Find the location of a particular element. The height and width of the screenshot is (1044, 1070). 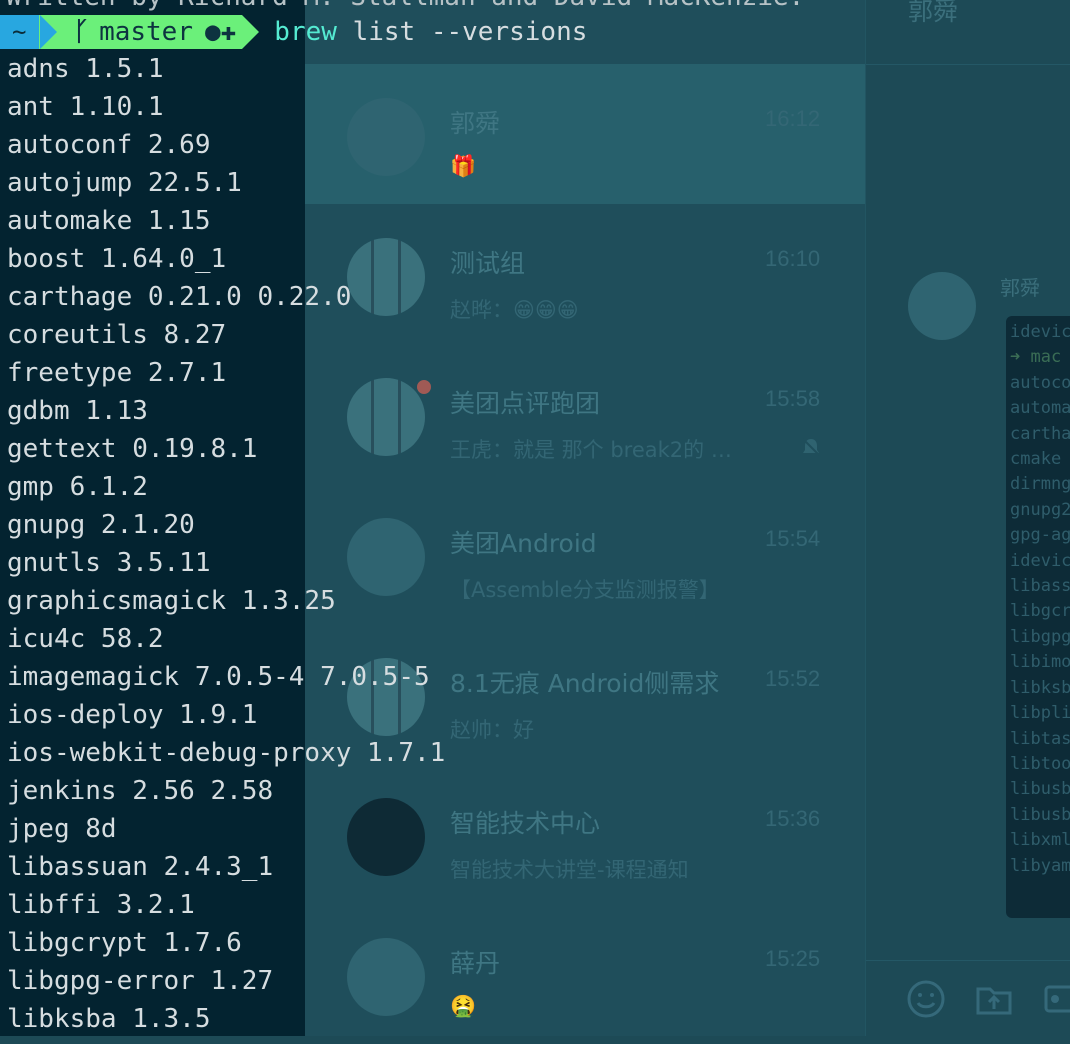

package-line: gnupg 2.1.20 is located at coordinates (101, 525).